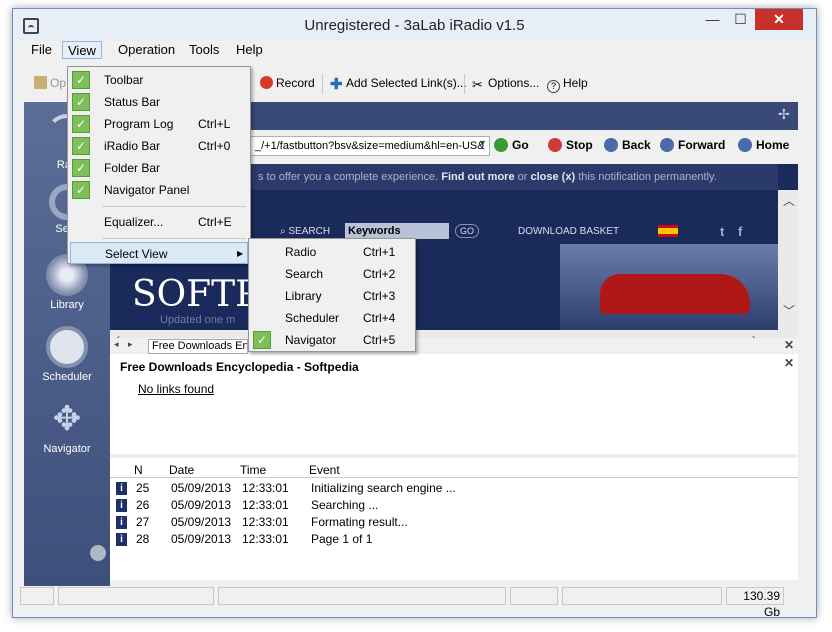  I want to click on menu-item-select-view: Select View ▶, so click(159, 253).